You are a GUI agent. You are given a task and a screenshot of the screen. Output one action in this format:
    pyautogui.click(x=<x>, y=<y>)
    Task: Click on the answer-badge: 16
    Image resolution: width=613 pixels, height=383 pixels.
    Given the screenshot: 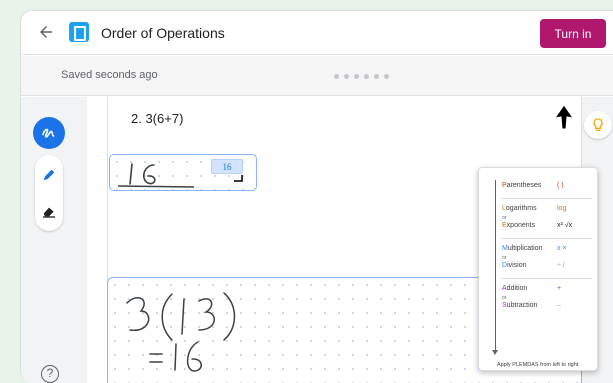 What is the action you would take?
    pyautogui.click(x=227, y=166)
    